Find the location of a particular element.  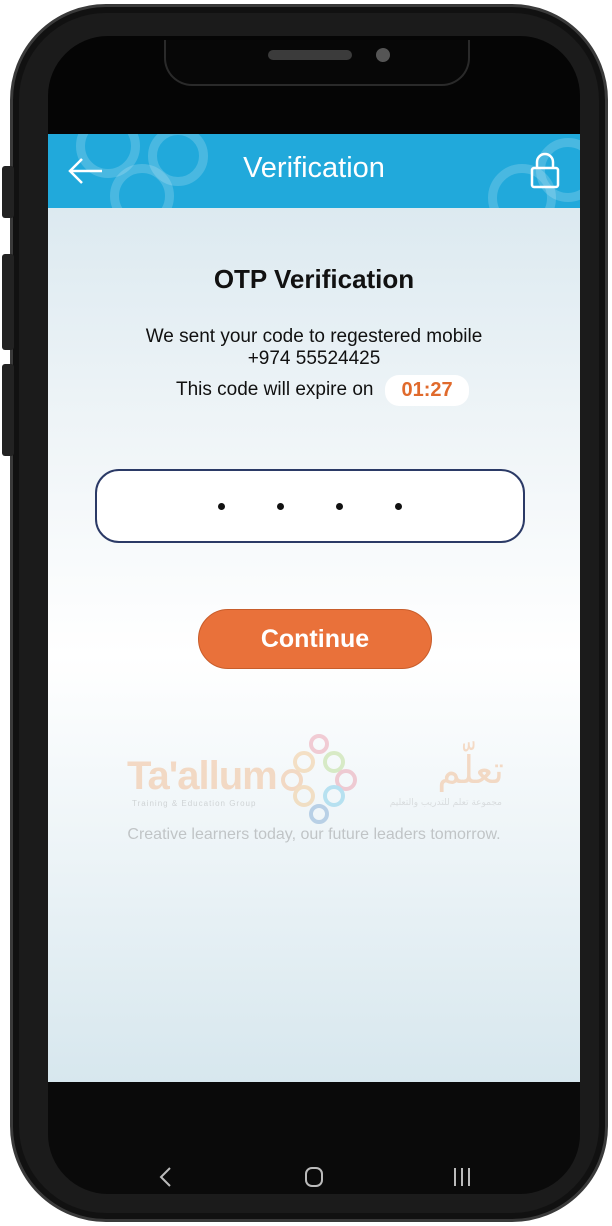

phone-speaker is located at coordinates (310, 55).